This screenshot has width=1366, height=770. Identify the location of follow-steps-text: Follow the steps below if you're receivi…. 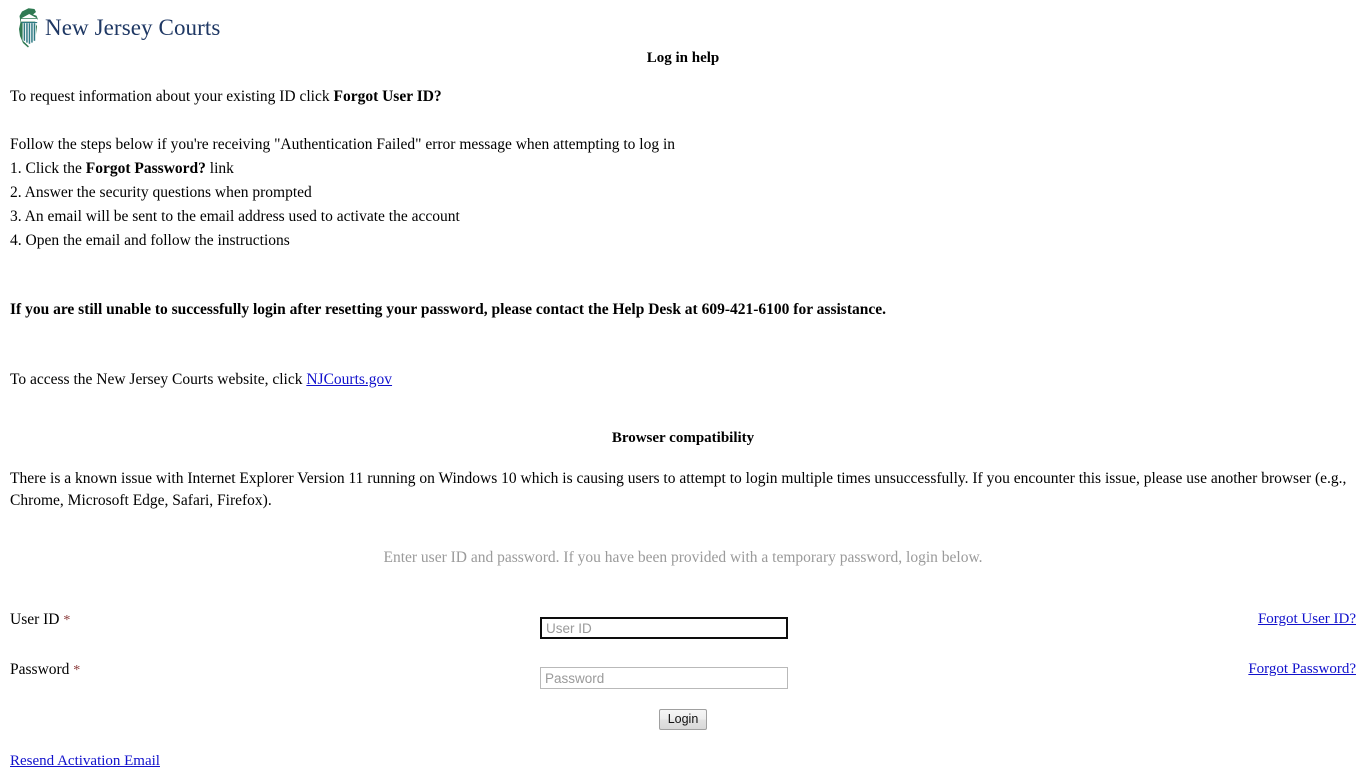
(343, 144).